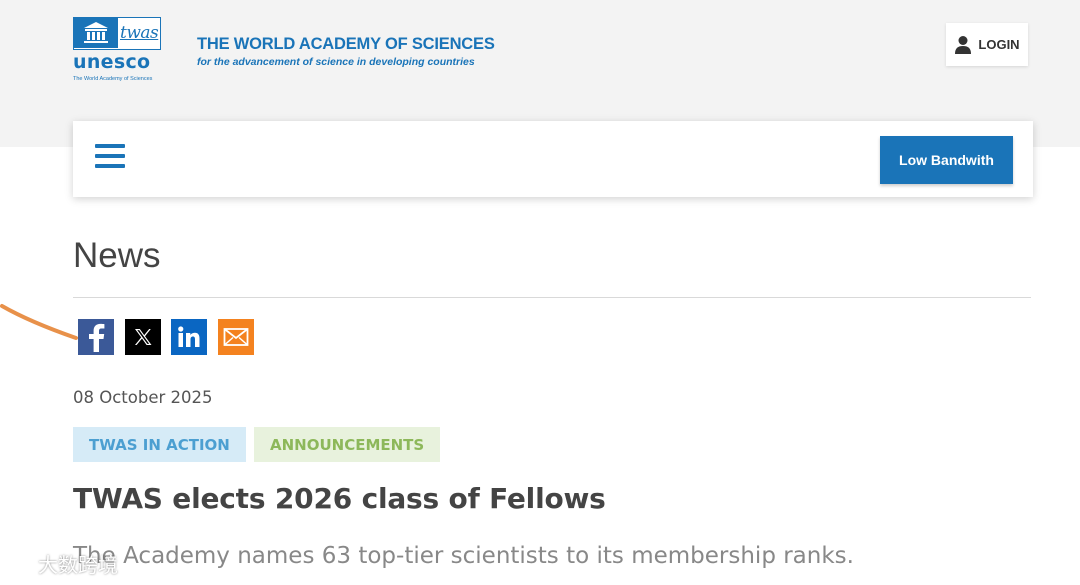 The width and height of the screenshot is (1080, 585). I want to click on unesco-temple-emblem, so click(96, 33).